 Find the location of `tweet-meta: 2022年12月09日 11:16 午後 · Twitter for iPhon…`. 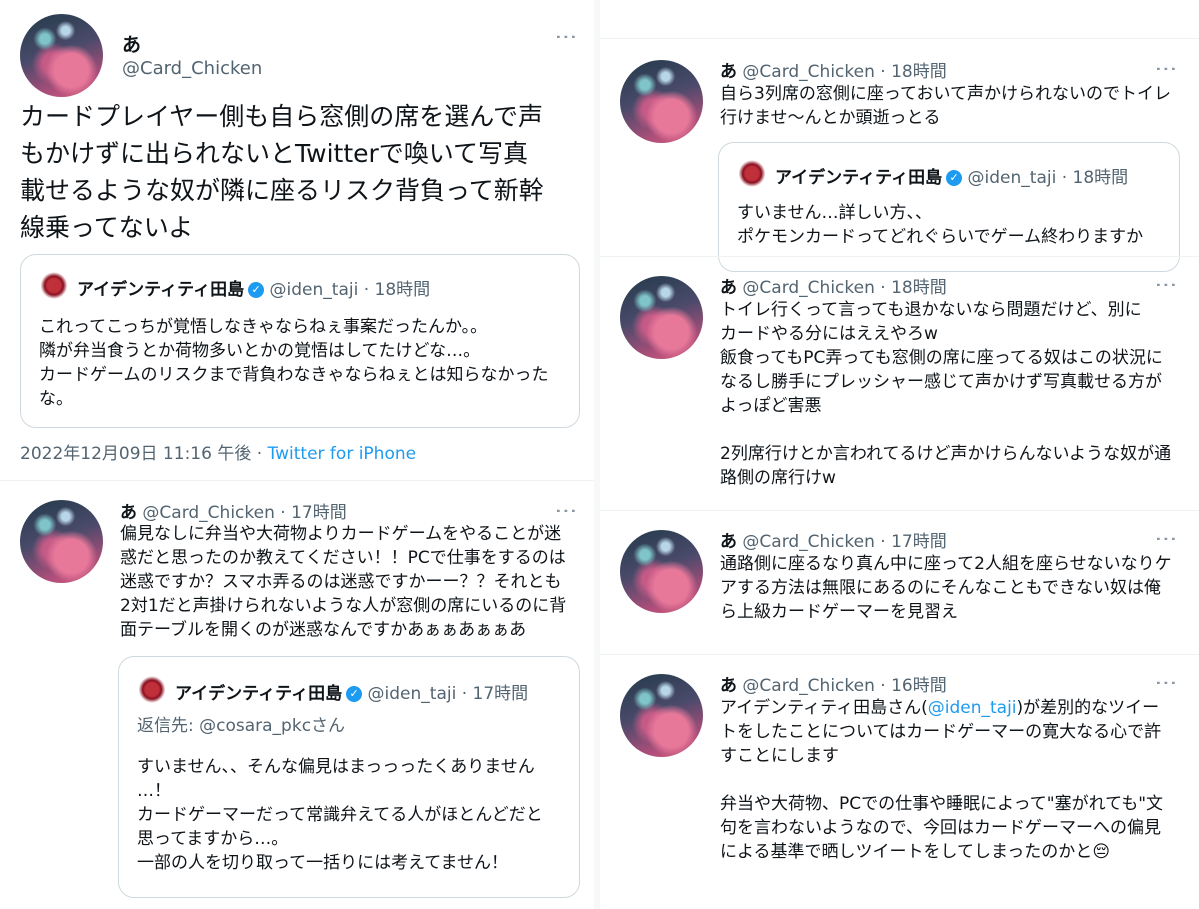

tweet-meta: 2022年12月09日 11:16 午後 · Twitter for iPhon… is located at coordinates (218, 451).